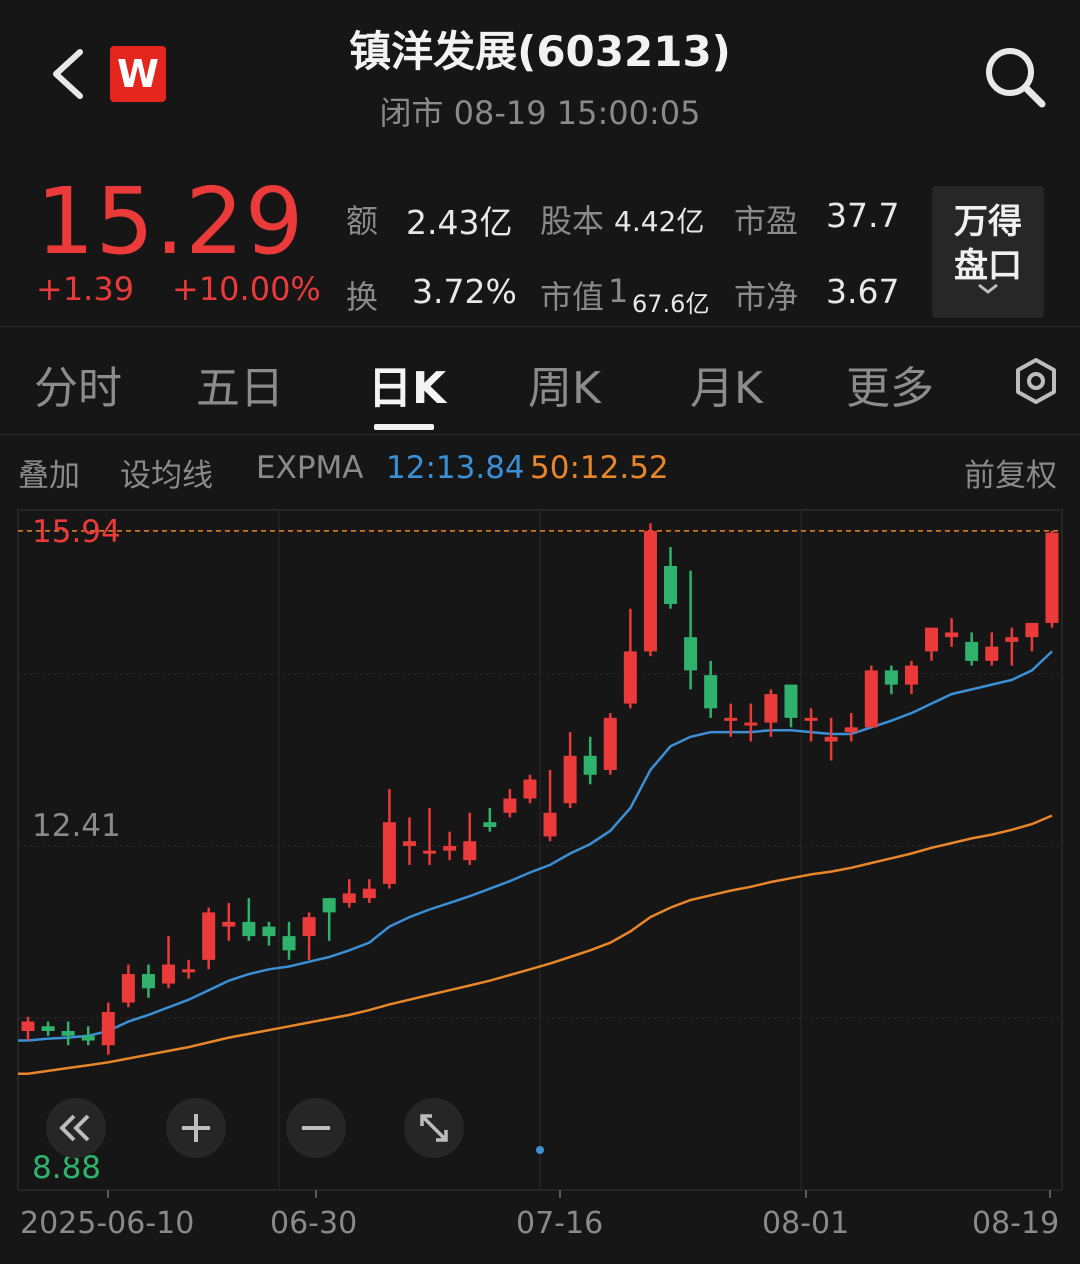 This screenshot has height=1264, width=1080. What do you see at coordinates (404, 427) in the screenshot?
I see `active-tab-indicator` at bounding box center [404, 427].